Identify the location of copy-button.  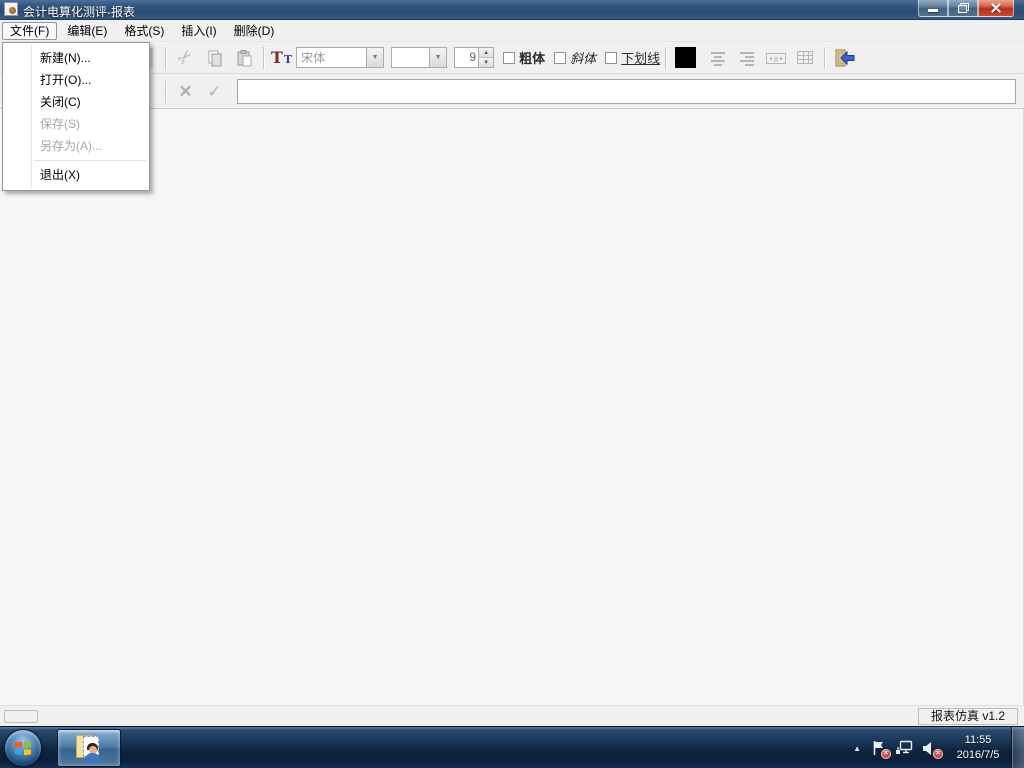
(214, 57).